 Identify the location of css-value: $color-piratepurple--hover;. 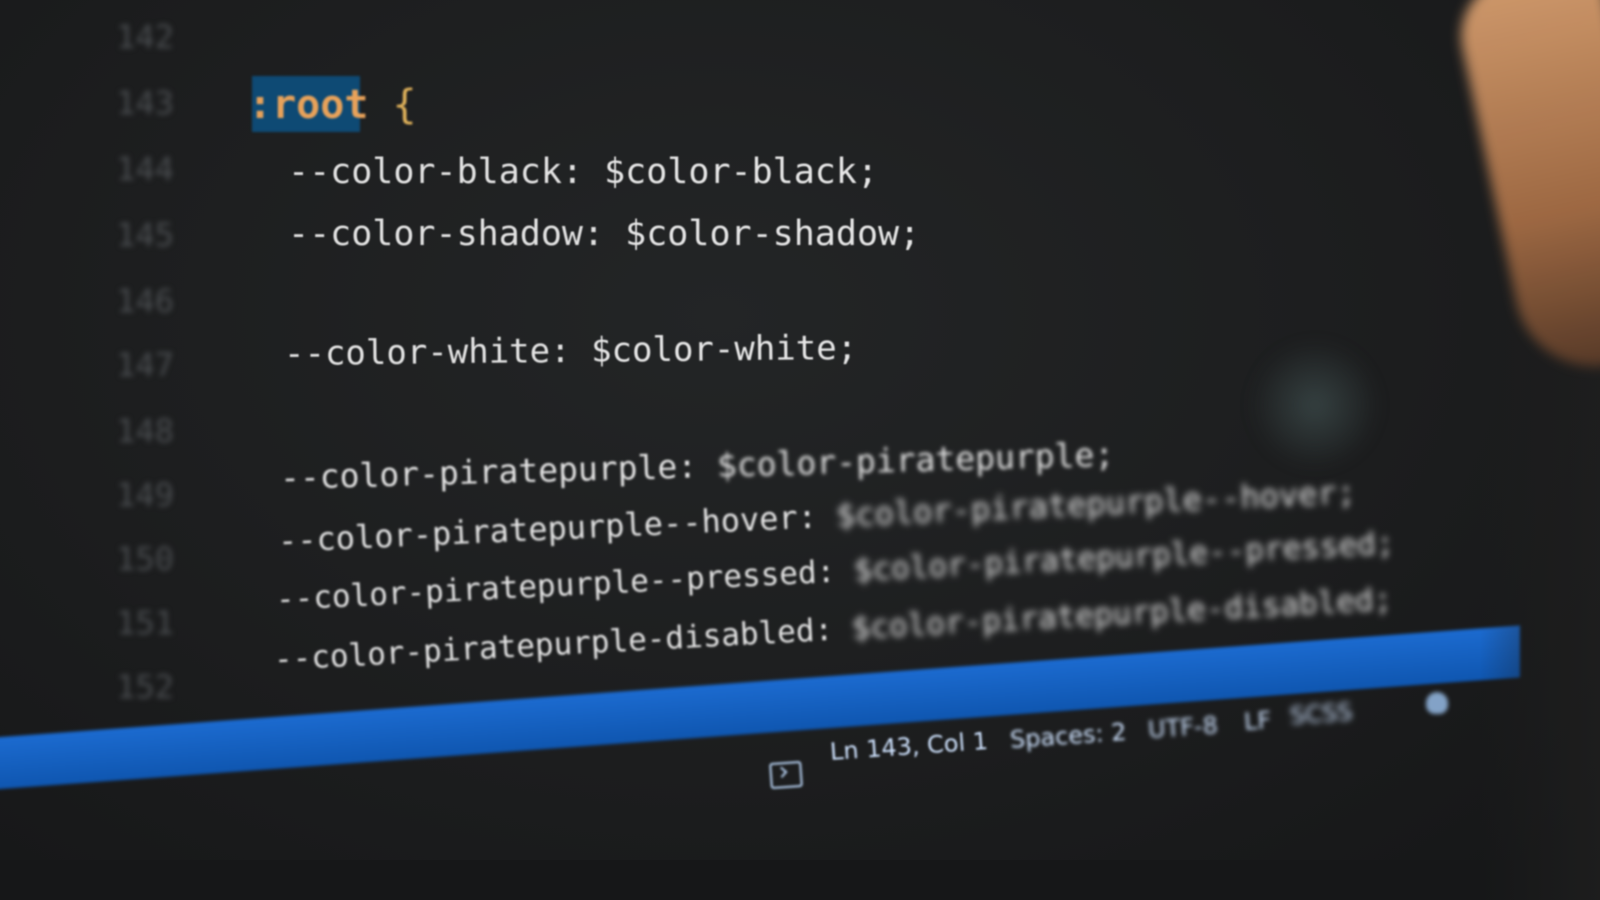
(1096, 504).